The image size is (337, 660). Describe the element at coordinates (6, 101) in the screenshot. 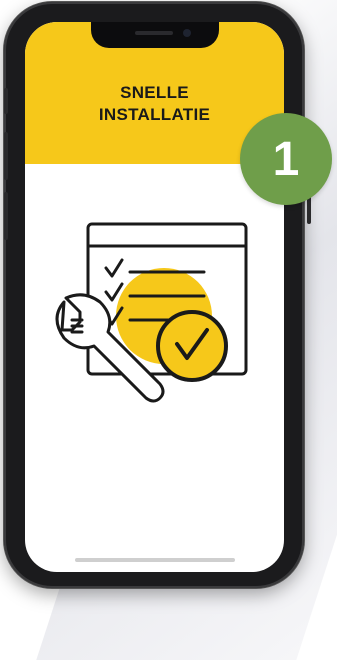

I see `mute-switch` at that location.